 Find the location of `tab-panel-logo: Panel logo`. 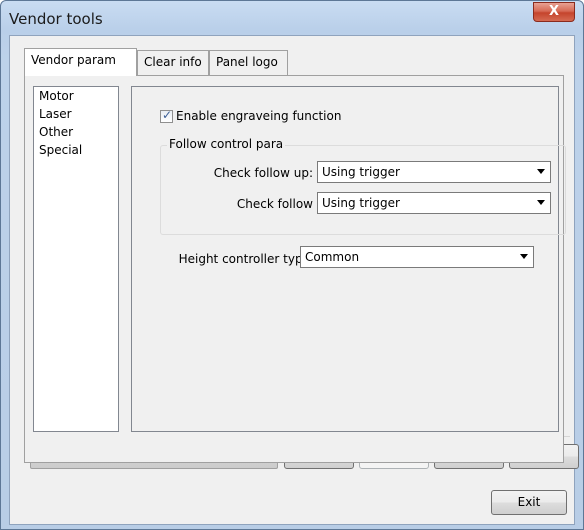

tab-panel-logo: Panel logo is located at coordinates (248, 62).